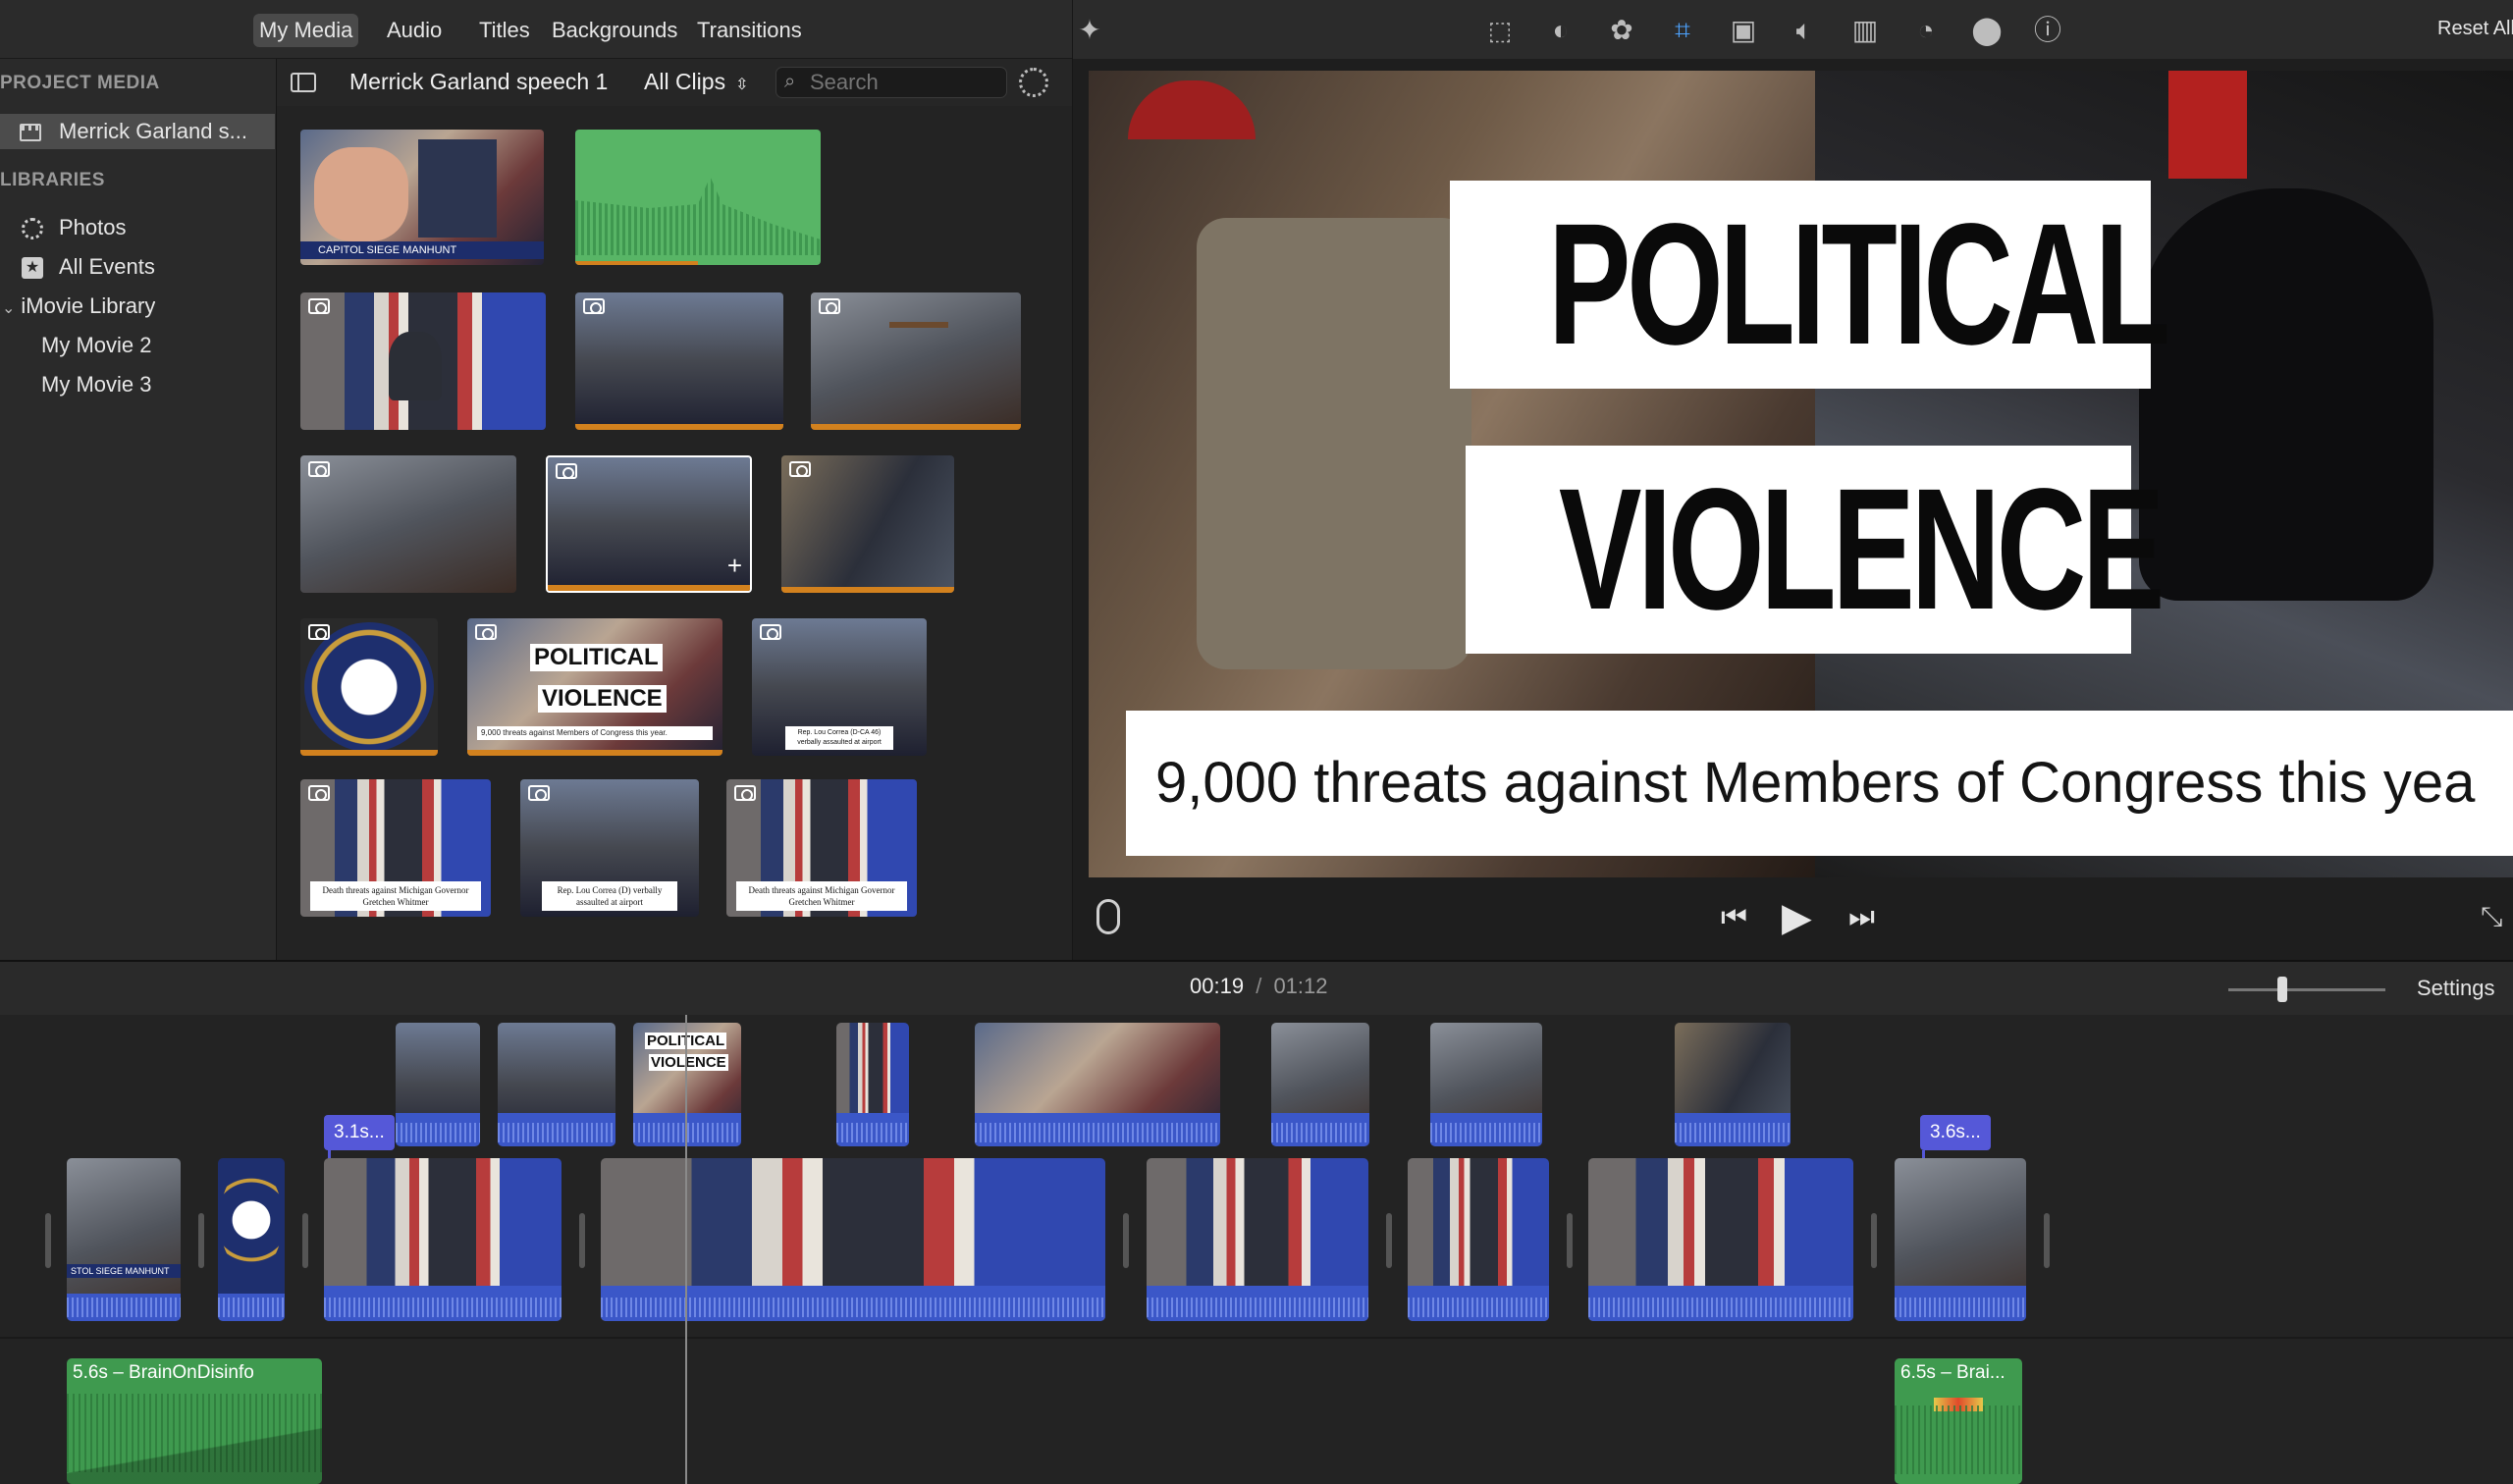  I want to click on skip-forward-icon: ⏭︎, so click(1862, 918).